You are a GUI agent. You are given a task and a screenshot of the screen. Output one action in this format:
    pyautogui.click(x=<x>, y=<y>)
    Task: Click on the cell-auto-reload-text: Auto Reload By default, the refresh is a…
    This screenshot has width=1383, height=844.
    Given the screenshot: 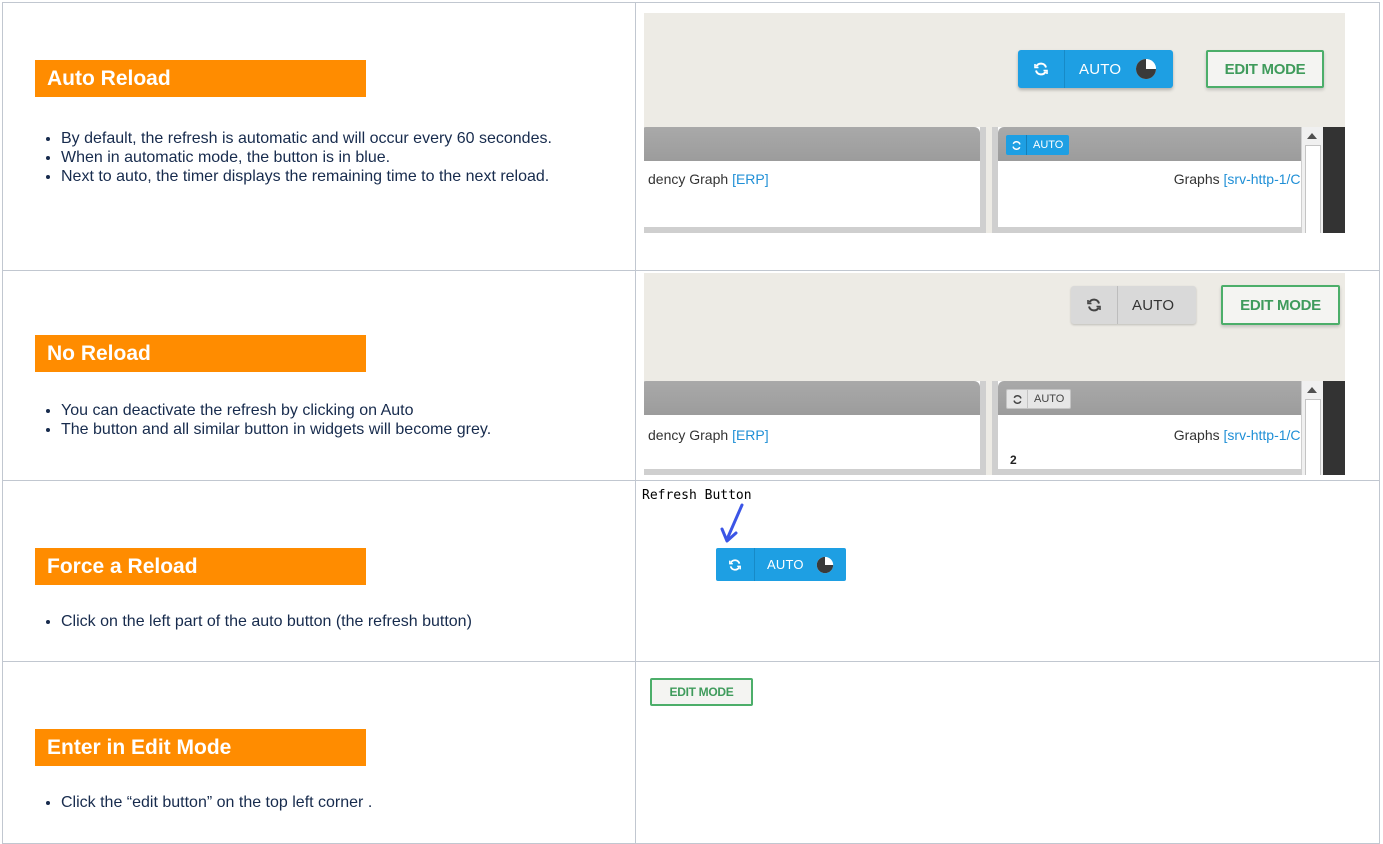 What is the action you would take?
    pyautogui.click(x=319, y=136)
    